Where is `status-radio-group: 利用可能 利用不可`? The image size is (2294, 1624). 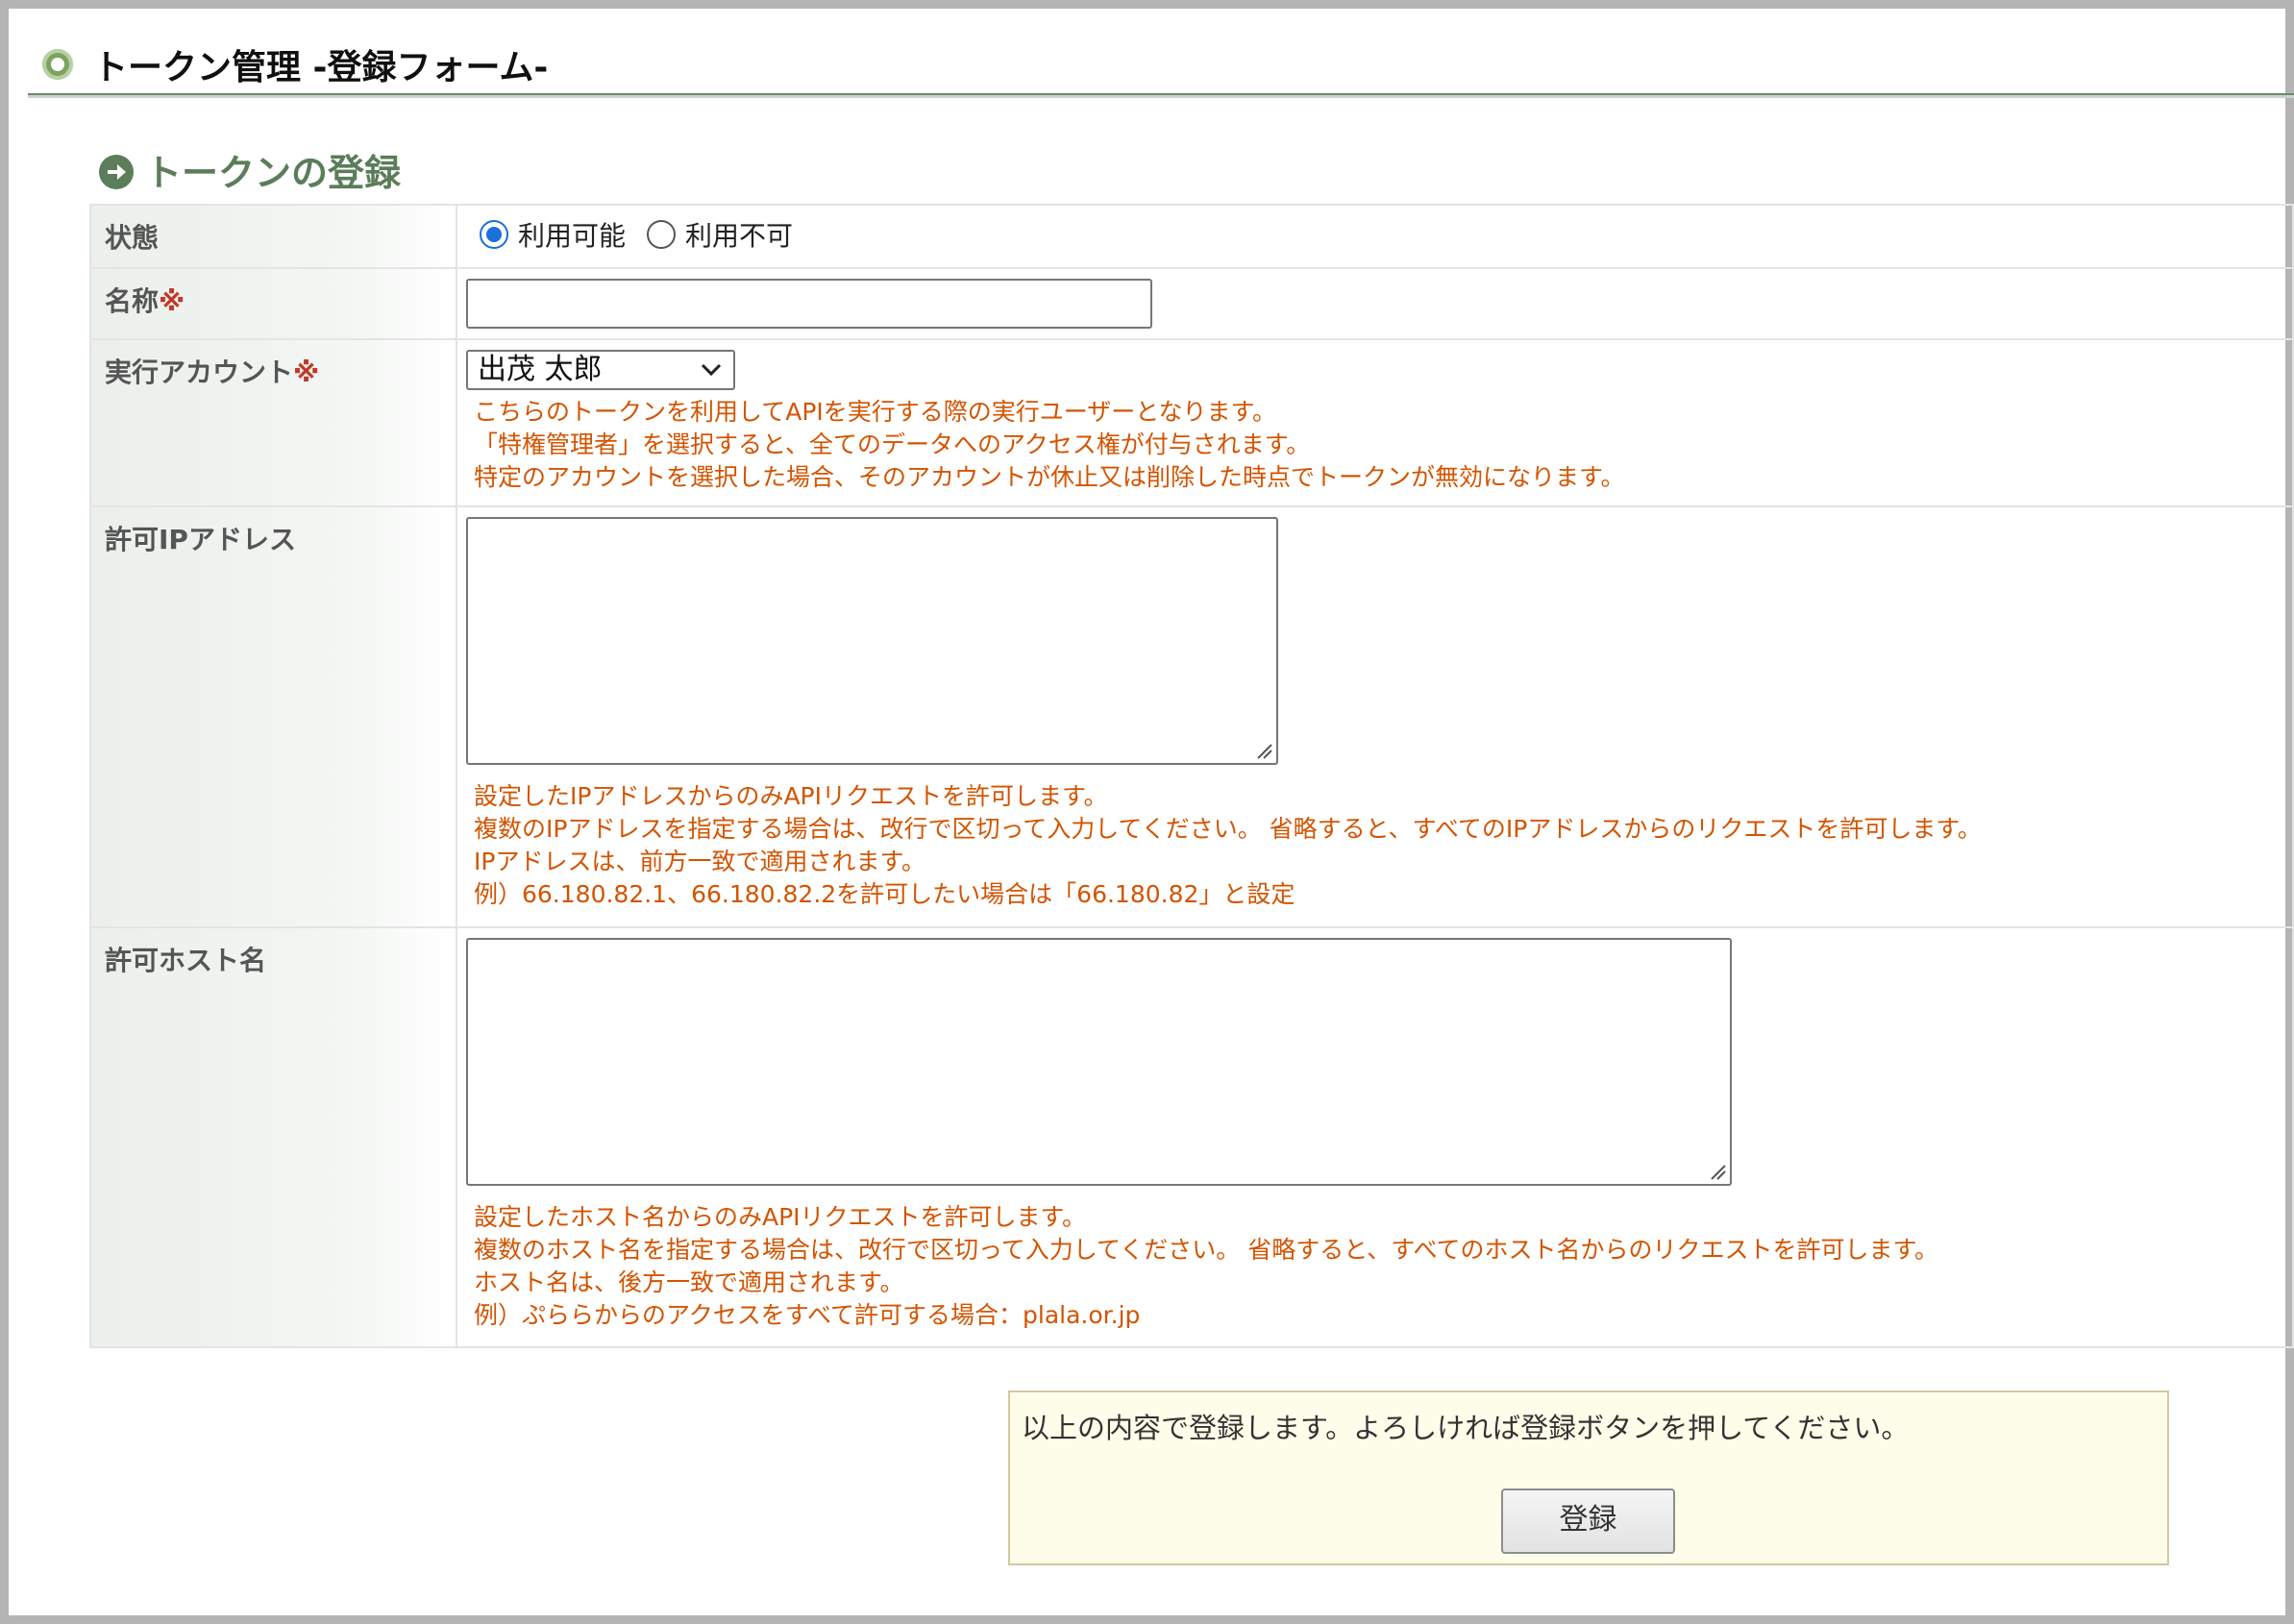
status-radio-group: 利用可能 利用不可 is located at coordinates (1374, 235).